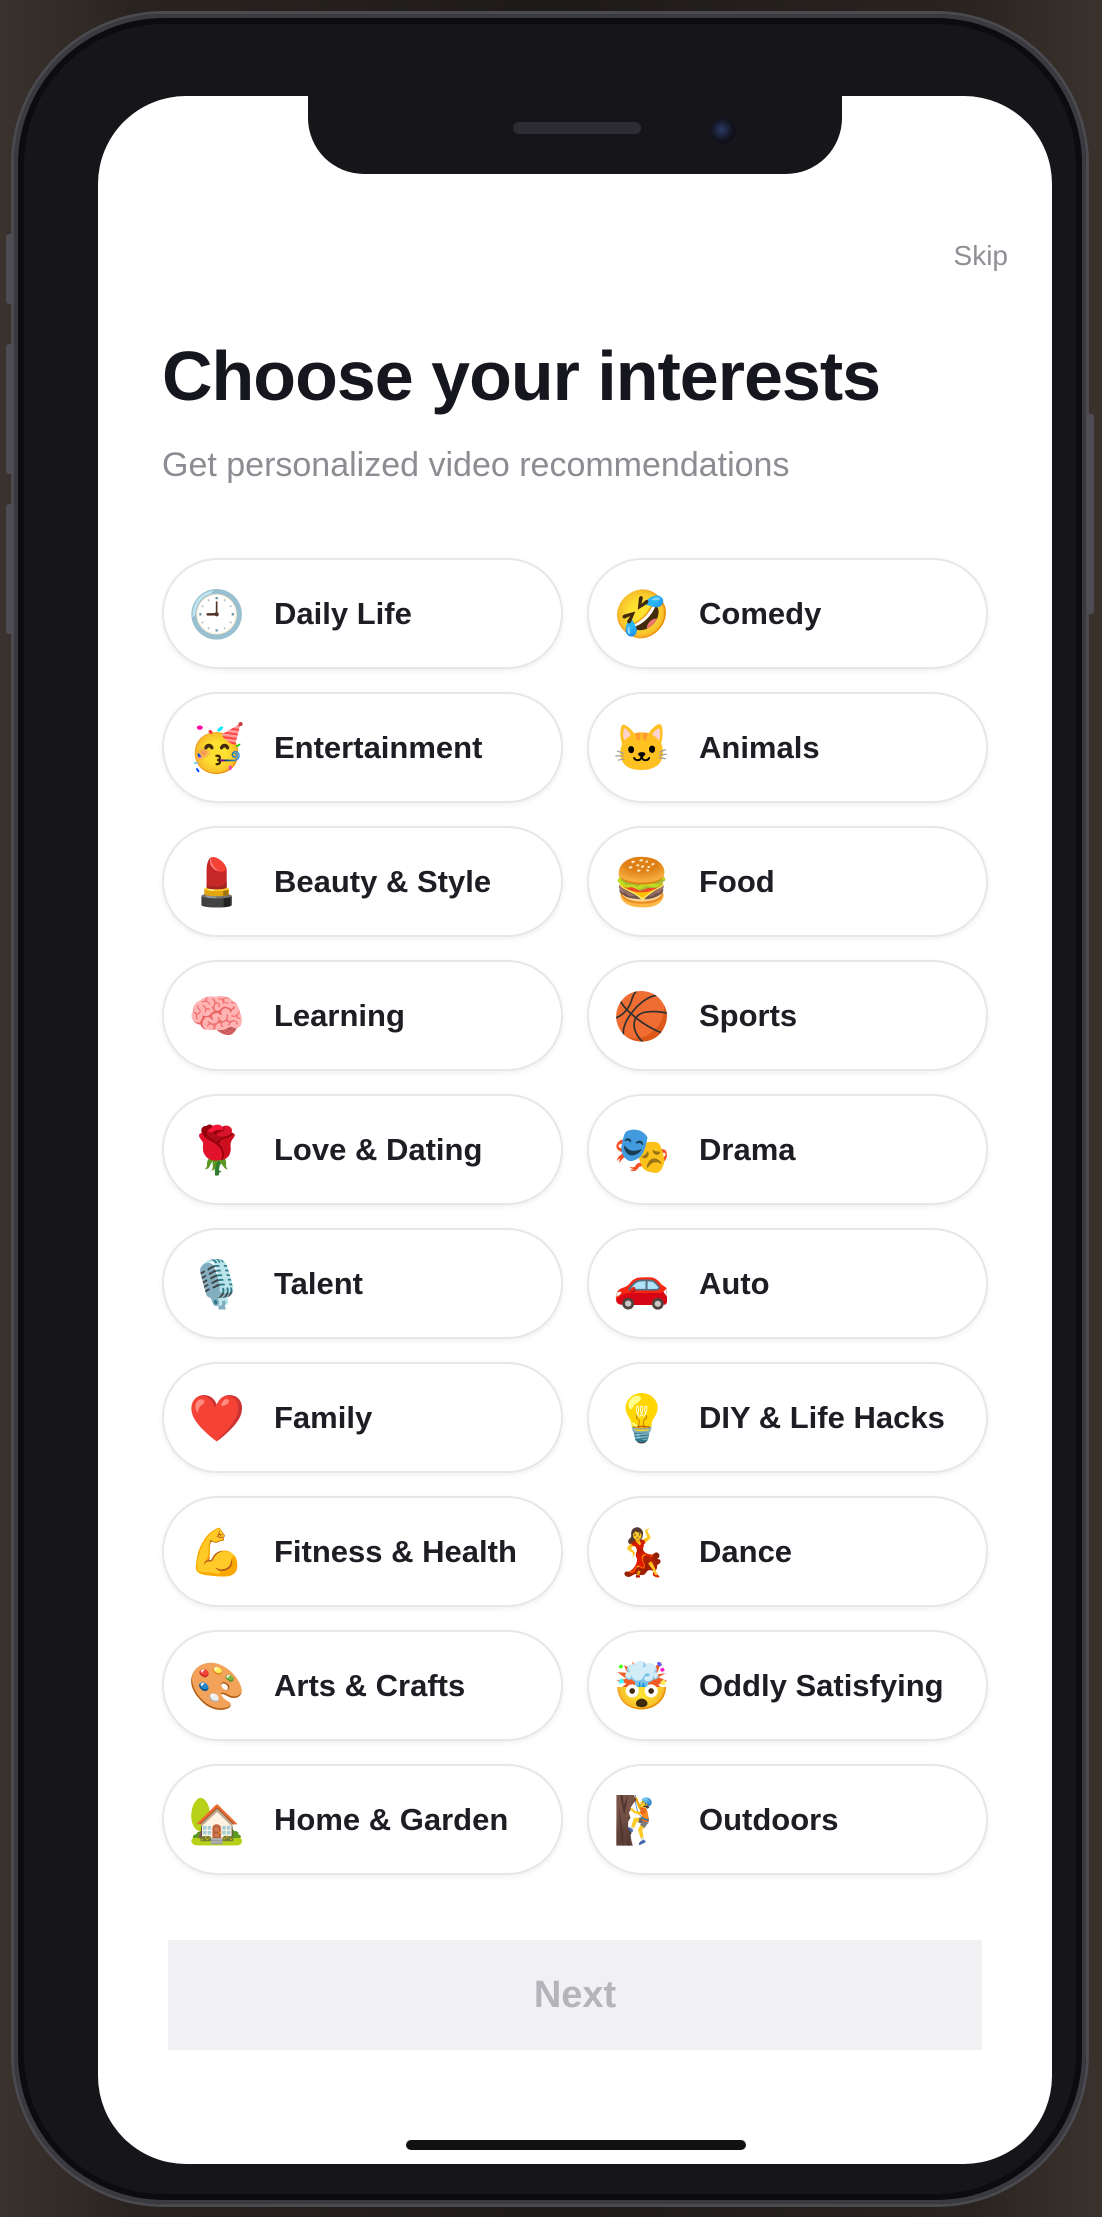 Image resolution: width=1102 pixels, height=2217 pixels. I want to click on interest-chip-arts-crafts: 🎨 Arts & Crafts, so click(362, 1685).